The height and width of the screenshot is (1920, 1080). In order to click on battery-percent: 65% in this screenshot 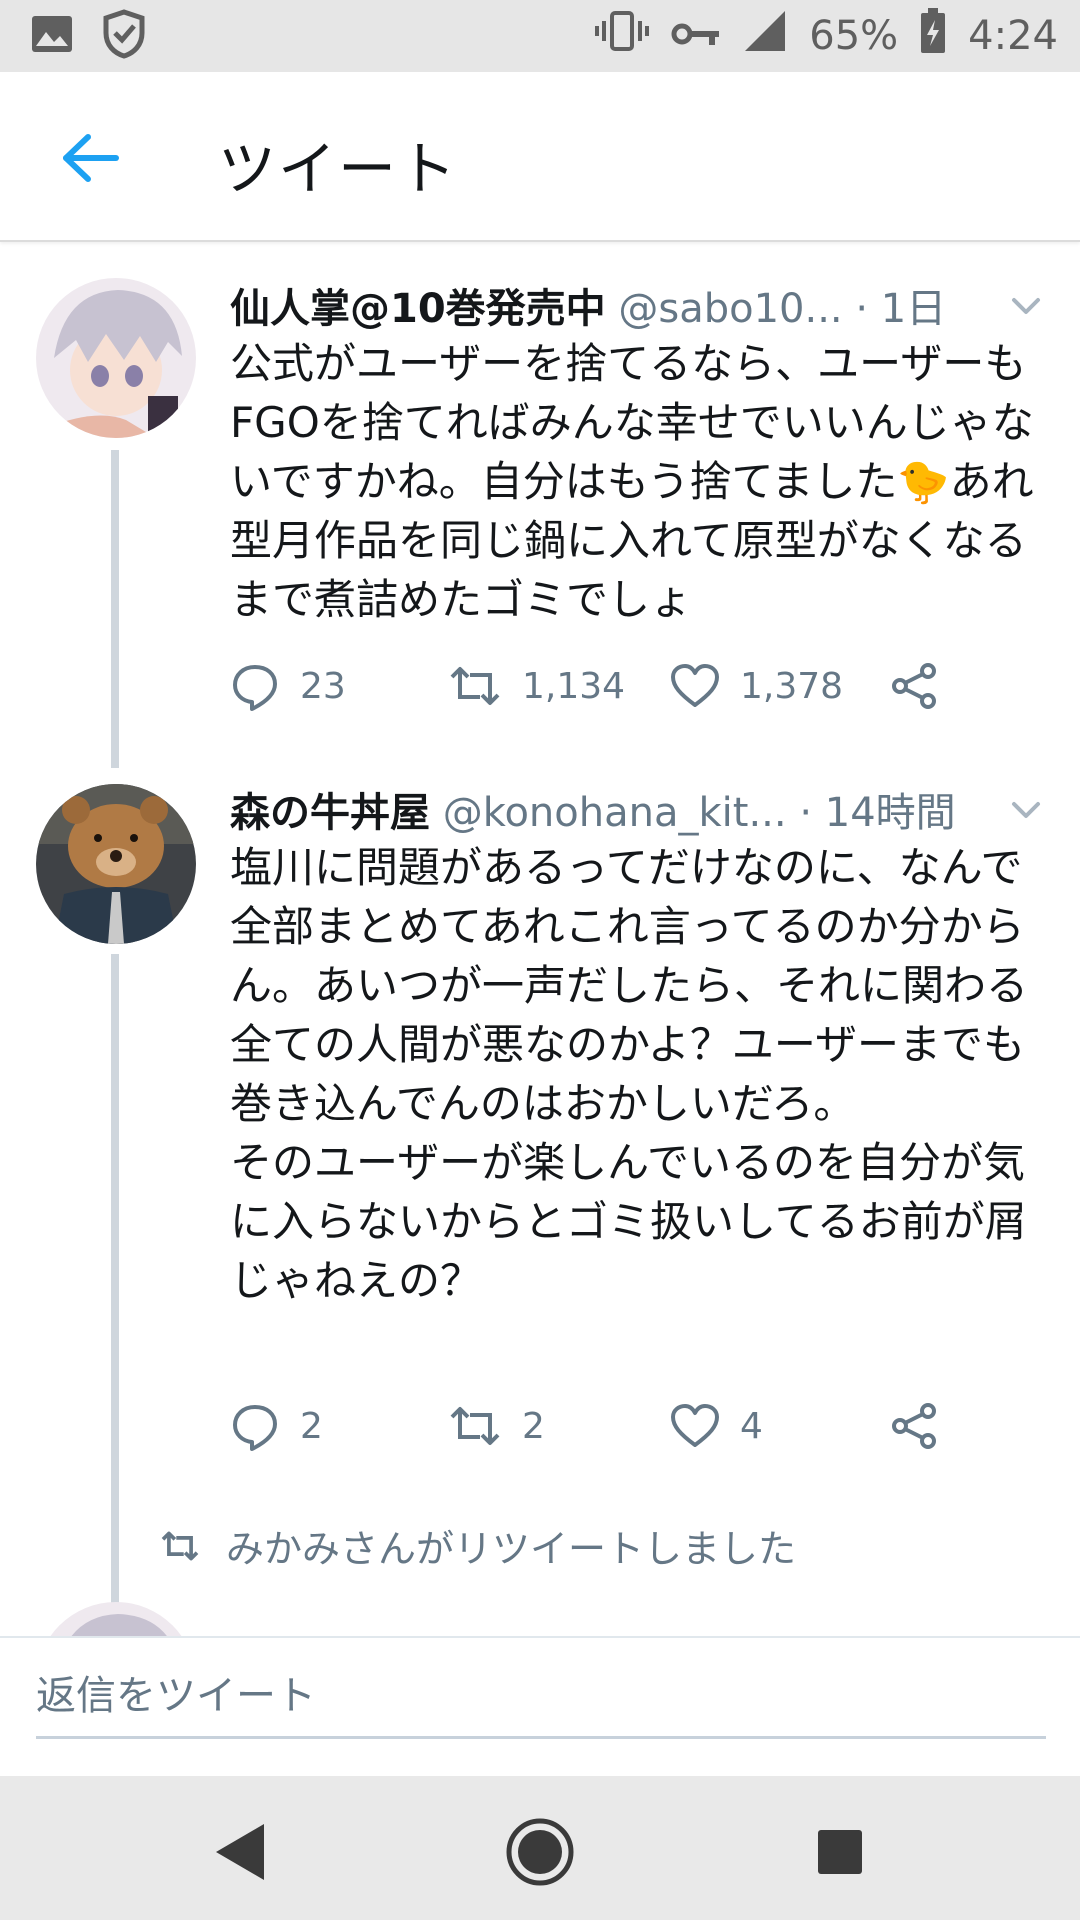, I will do `click(854, 36)`.